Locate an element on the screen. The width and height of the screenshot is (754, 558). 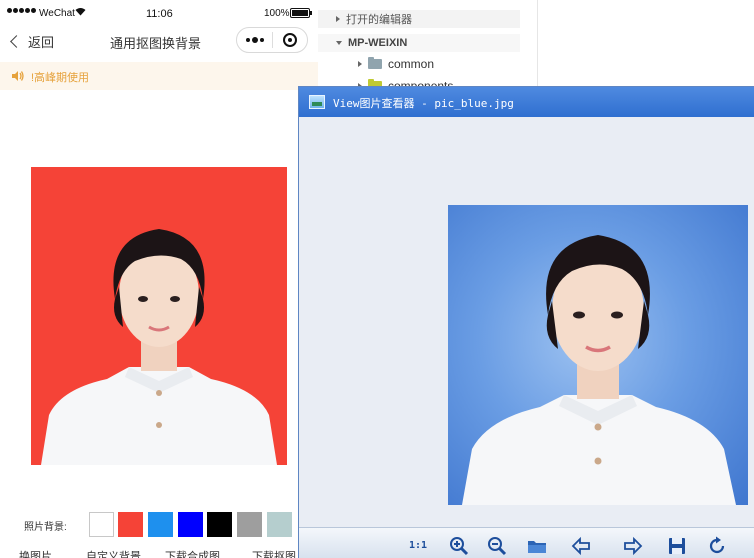
close-miniprogram-button is located at coordinates (290, 40).